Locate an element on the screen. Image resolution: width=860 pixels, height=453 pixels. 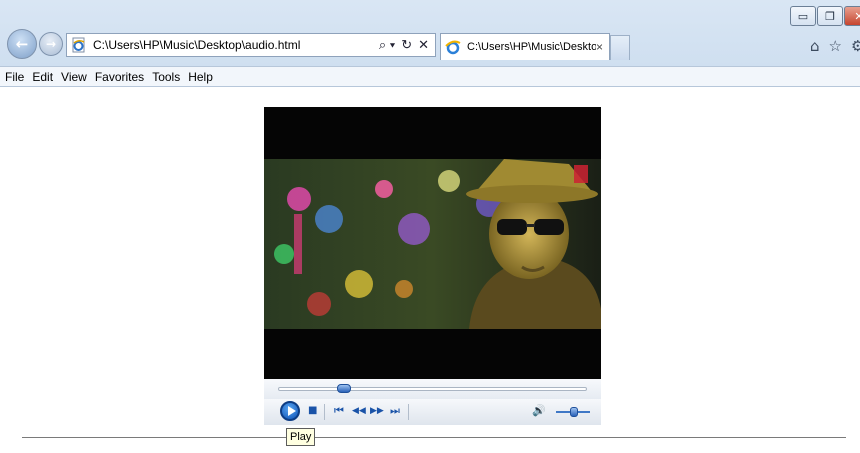
favorites-star-icon: ☆ is located at coordinates (835, 46).